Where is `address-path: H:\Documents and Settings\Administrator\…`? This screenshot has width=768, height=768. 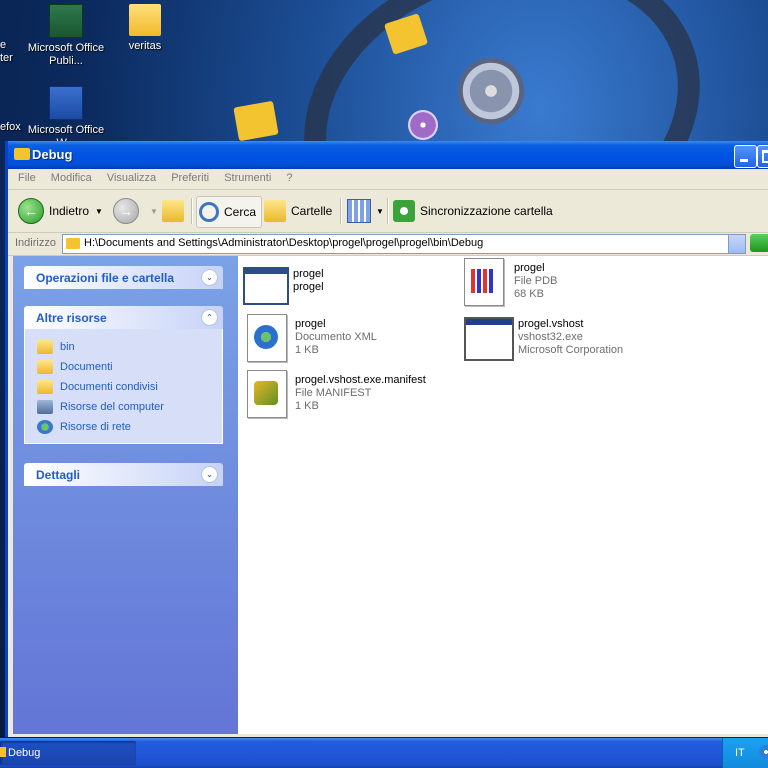
address-path: H:\Documents and Settings\Administrator\… is located at coordinates (284, 243).